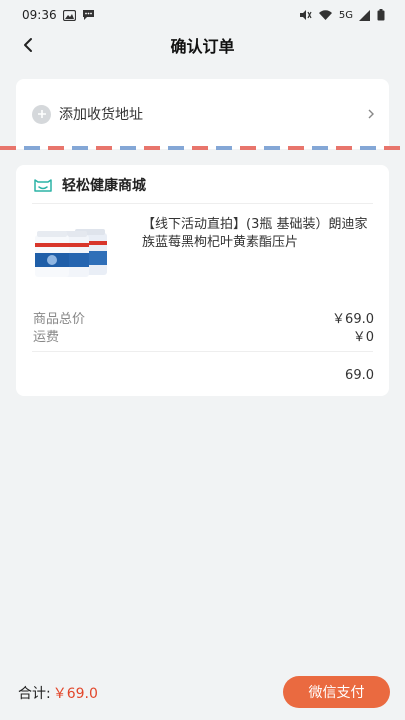  I want to click on total-label: 合计:, so click(34, 694).